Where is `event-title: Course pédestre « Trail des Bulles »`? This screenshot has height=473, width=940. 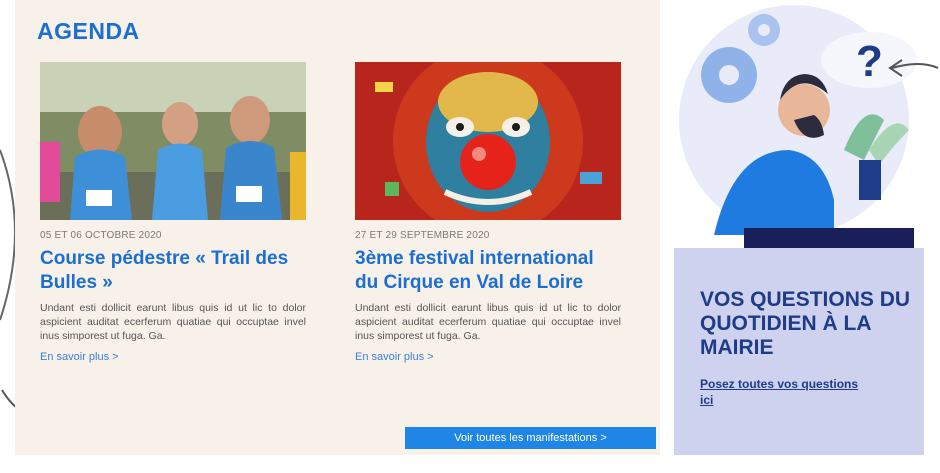
event-title: Course pédestre « Trail des Bulles » is located at coordinates (173, 271).